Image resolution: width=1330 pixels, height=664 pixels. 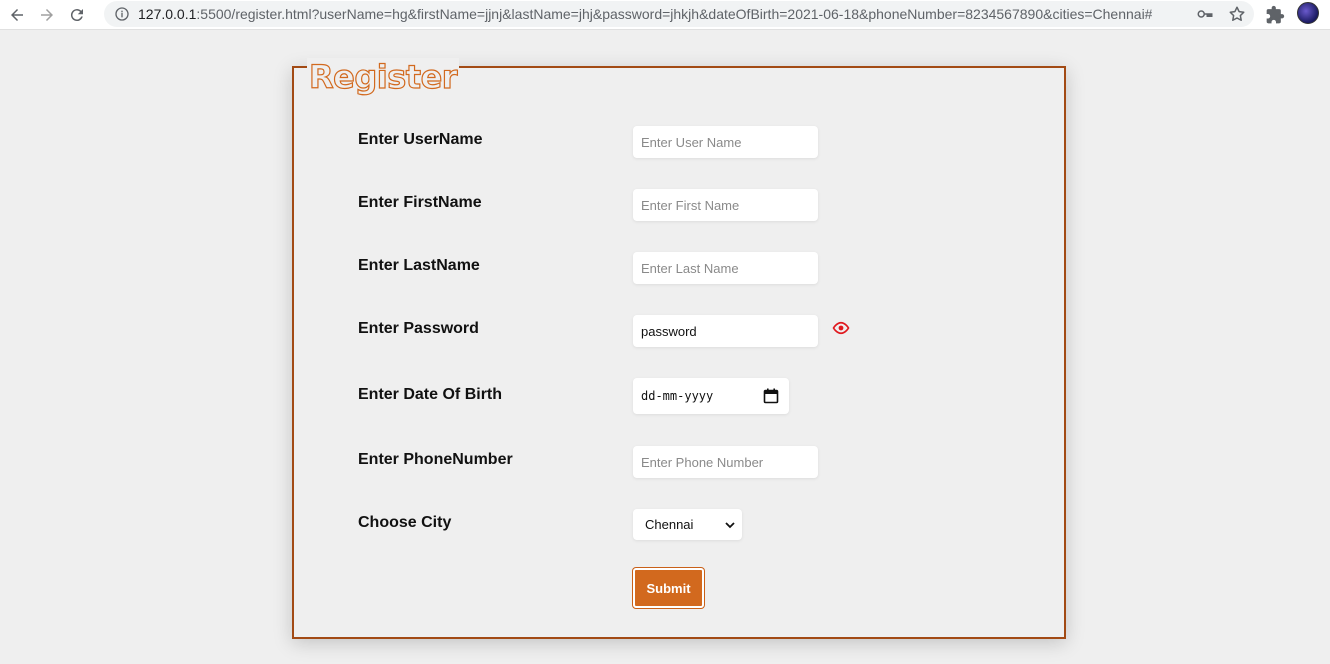 I want to click on eye-icon, so click(x=841, y=328).